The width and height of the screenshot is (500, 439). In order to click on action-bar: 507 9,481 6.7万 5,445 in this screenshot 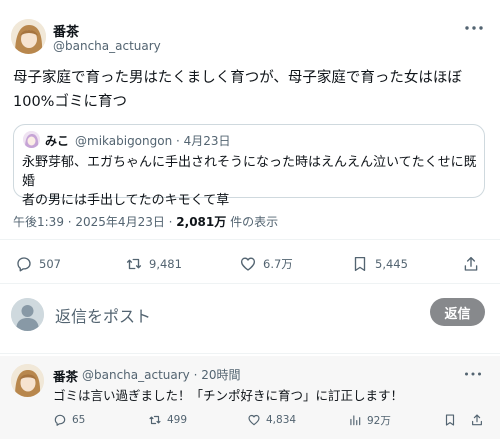, I will do `click(250, 264)`.